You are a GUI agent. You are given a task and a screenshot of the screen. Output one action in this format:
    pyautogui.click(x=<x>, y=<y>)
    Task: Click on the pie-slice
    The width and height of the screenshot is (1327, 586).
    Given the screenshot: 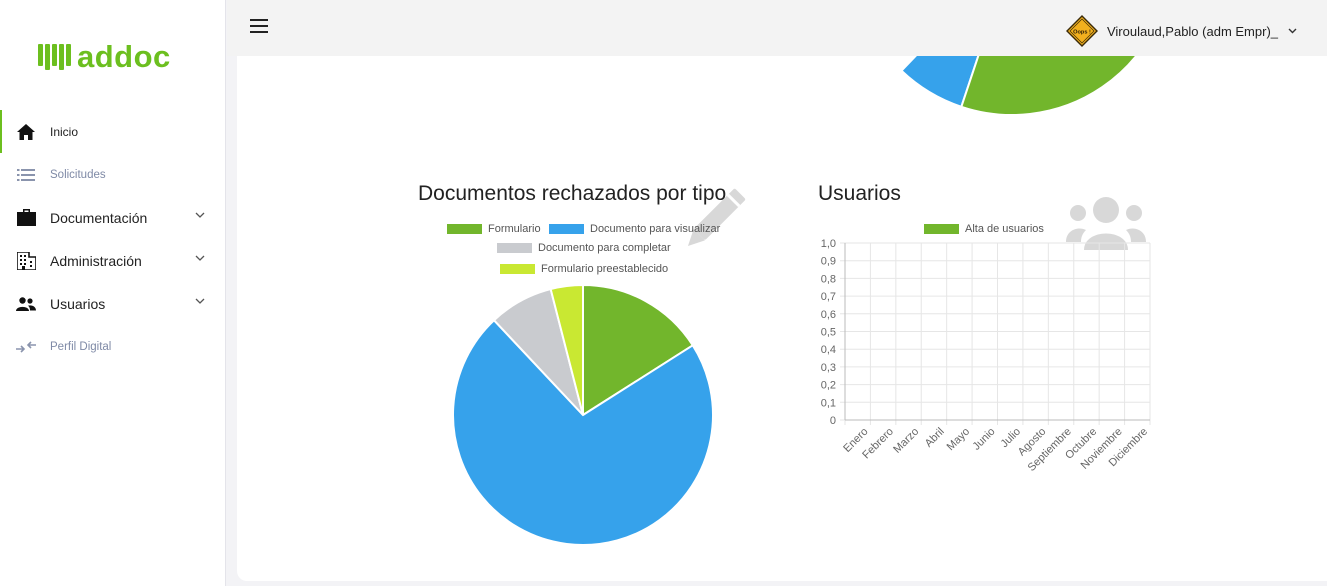 What is the action you would take?
    pyautogui.click(x=1065, y=58)
    